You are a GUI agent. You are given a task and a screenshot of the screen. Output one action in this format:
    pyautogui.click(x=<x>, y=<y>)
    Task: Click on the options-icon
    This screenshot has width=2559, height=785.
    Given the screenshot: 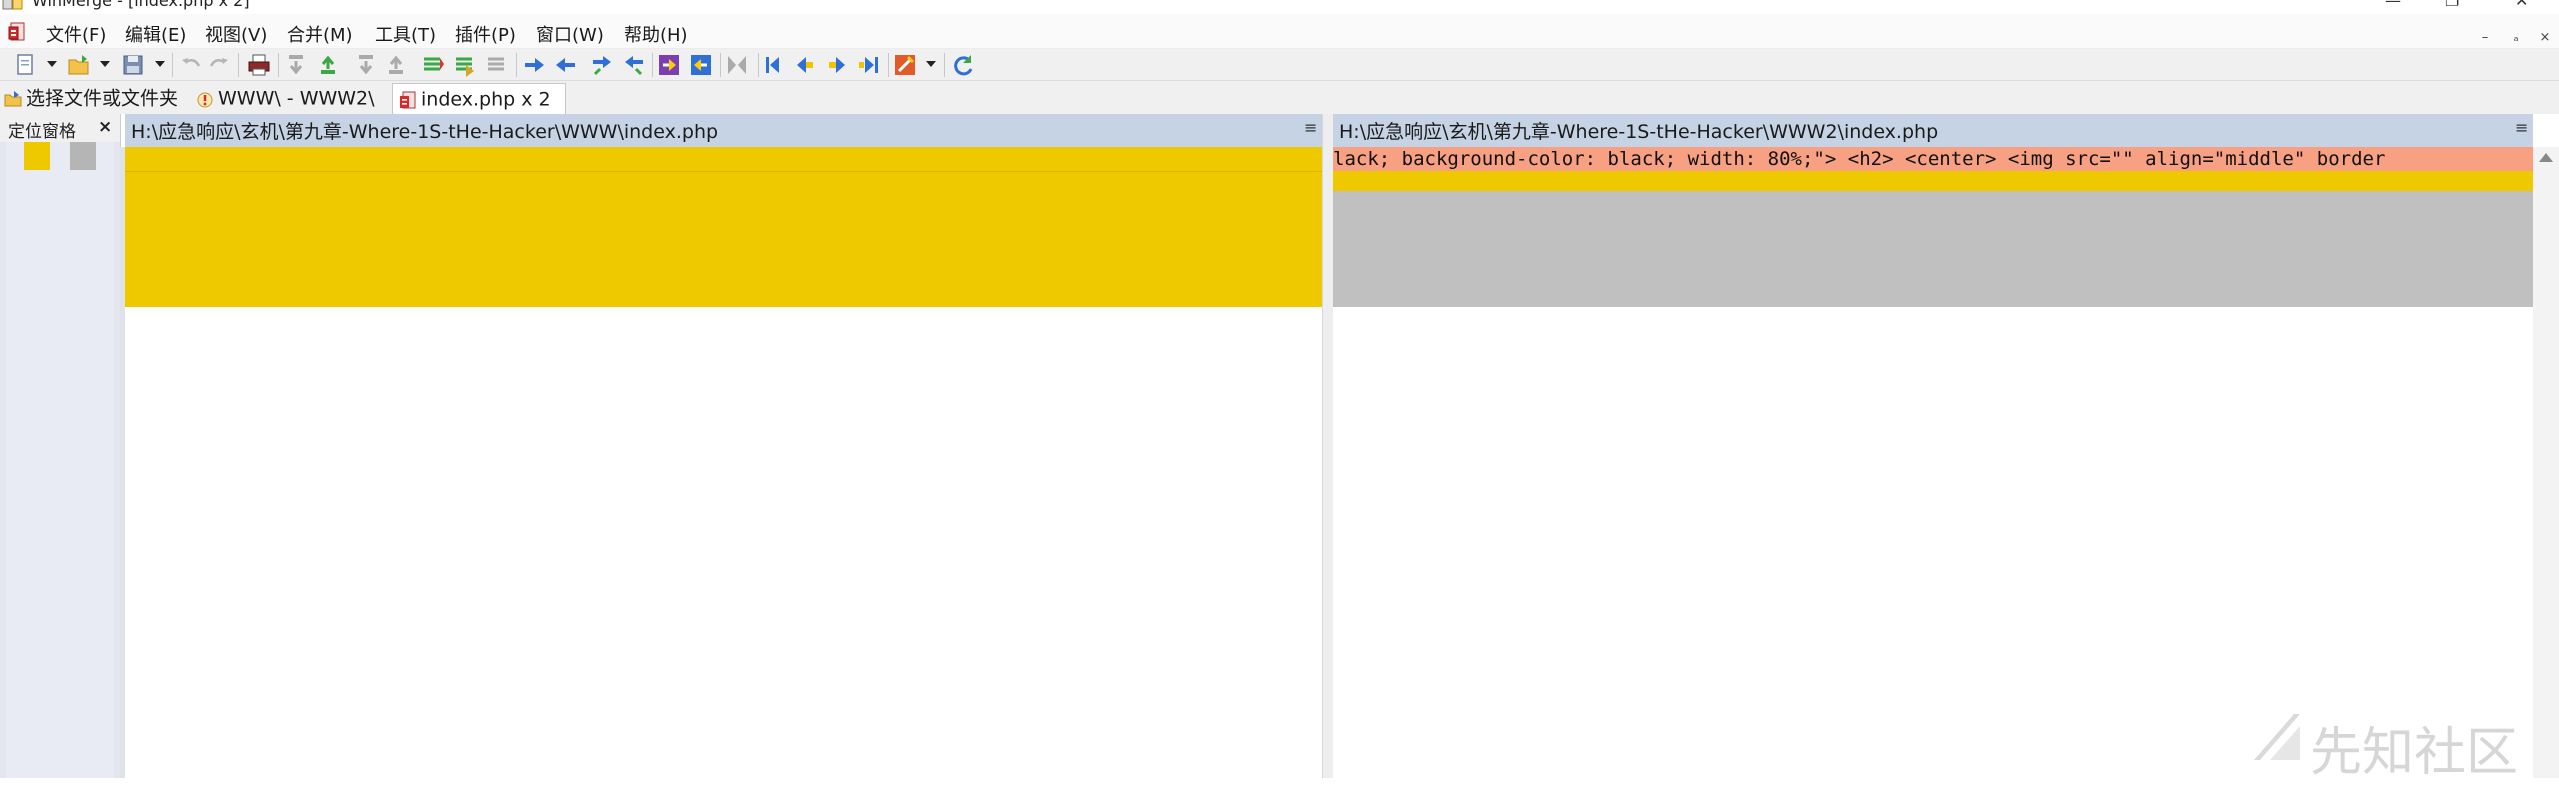 What is the action you would take?
    pyautogui.click(x=905, y=65)
    